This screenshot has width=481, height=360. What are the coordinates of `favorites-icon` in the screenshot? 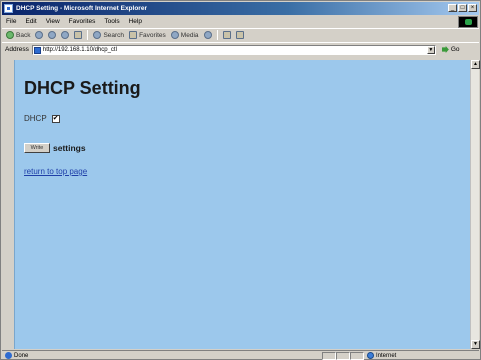 It's located at (133, 35).